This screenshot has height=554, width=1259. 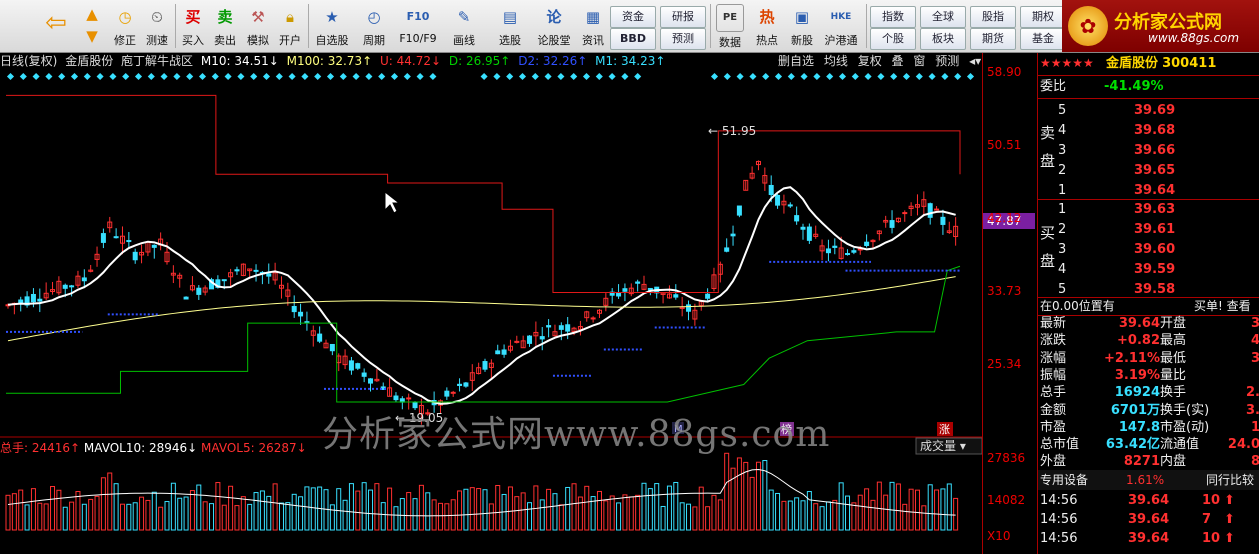 What do you see at coordinates (332, 17) in the screenshot?
I see `star-list-icon: ★` at bounding box center [332, 17].